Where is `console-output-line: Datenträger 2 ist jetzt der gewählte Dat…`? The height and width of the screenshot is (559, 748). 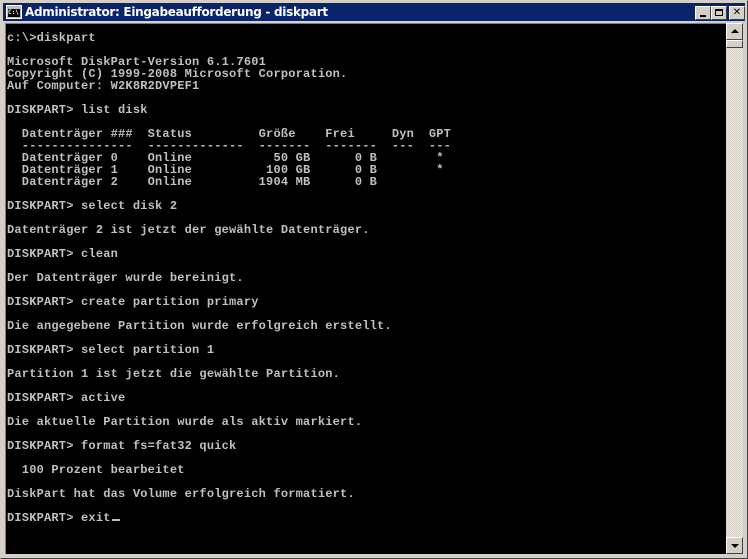 console-output-line: Datenträger 2 ist jetzt der gewählte Dat… is located at coordinates (188, 230).